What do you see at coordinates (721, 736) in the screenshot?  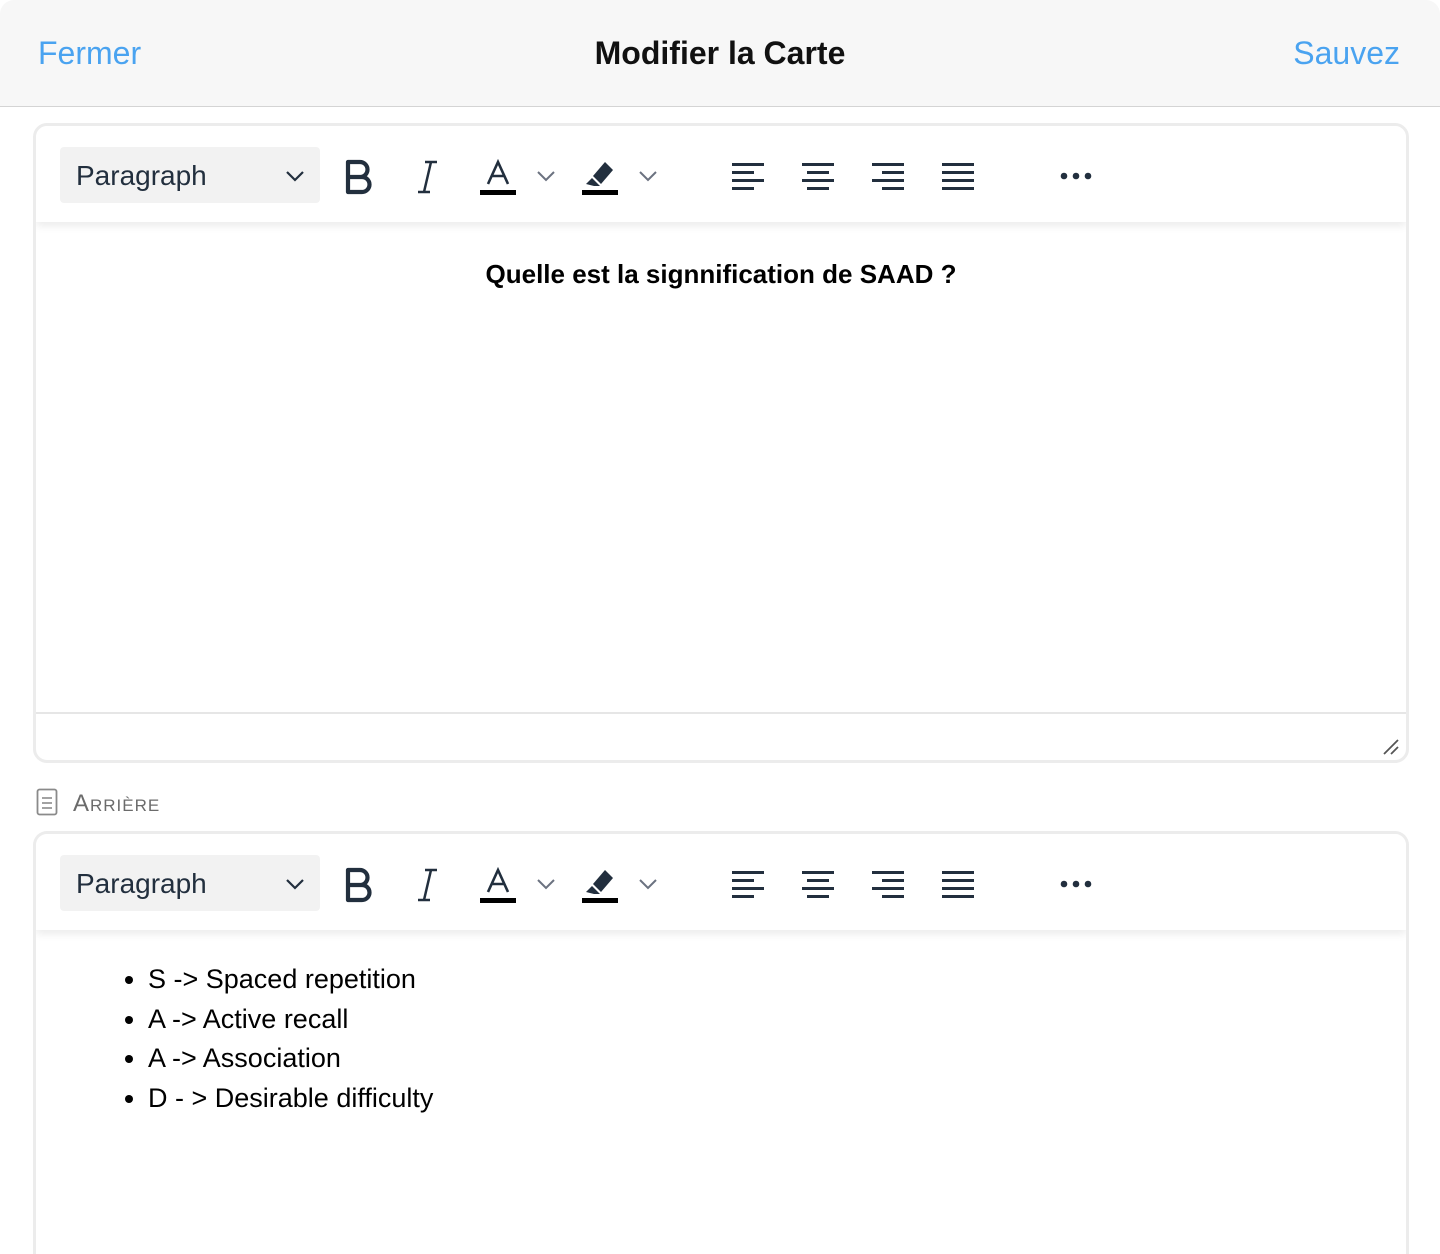 I see `front-editor-statusbar` at bounding box center [721, 736].